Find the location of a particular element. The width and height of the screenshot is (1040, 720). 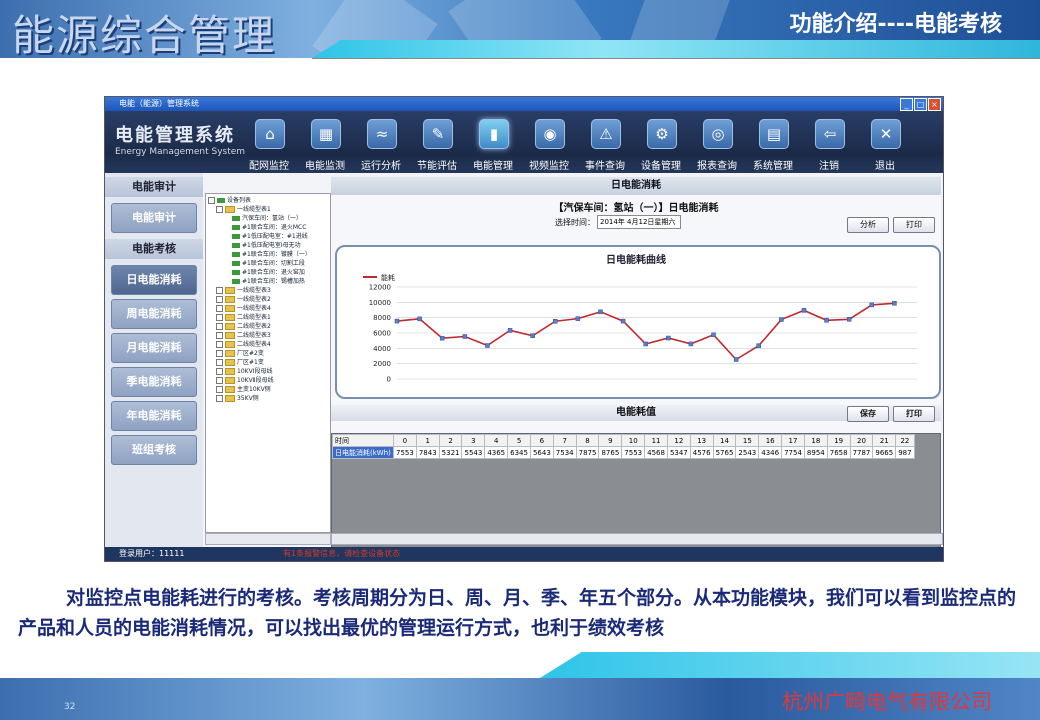

value-cell: 7787 is located at coordinates (861, 452).